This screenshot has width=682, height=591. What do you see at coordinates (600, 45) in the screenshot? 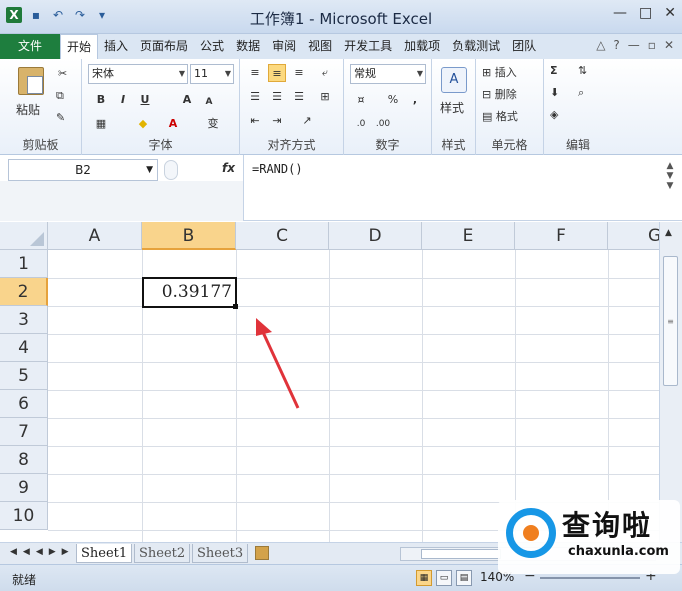
I see `collapse-ribbon-icon: △` at bounding box center [600, 45].